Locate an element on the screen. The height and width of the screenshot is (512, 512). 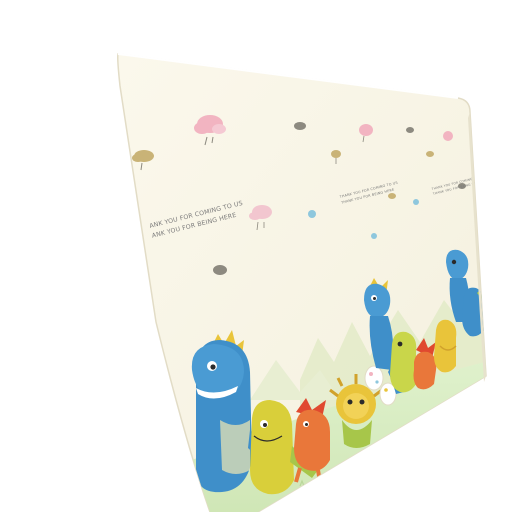
yellow-dinosaur-far is located at coordinates (445, 346).